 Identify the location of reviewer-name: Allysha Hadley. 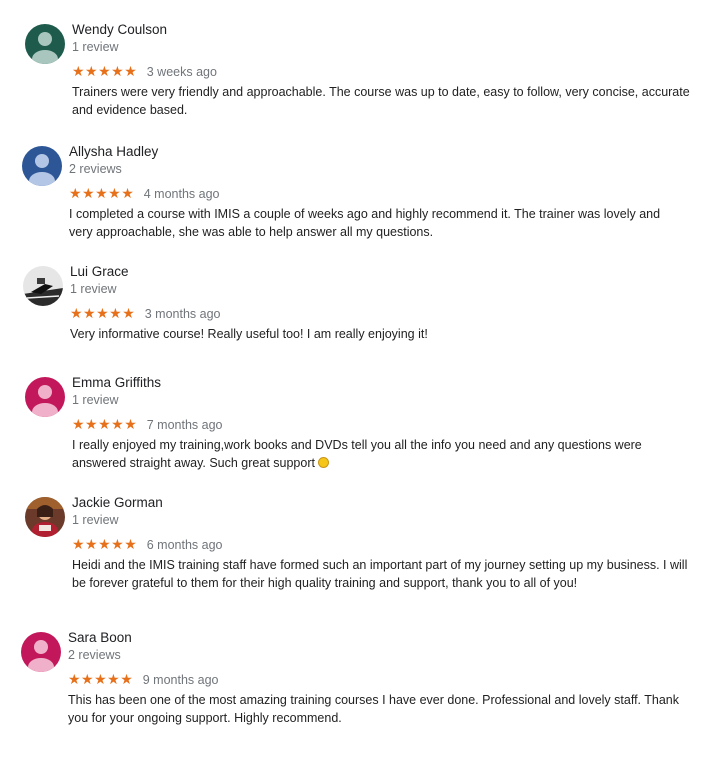
(113, 151).